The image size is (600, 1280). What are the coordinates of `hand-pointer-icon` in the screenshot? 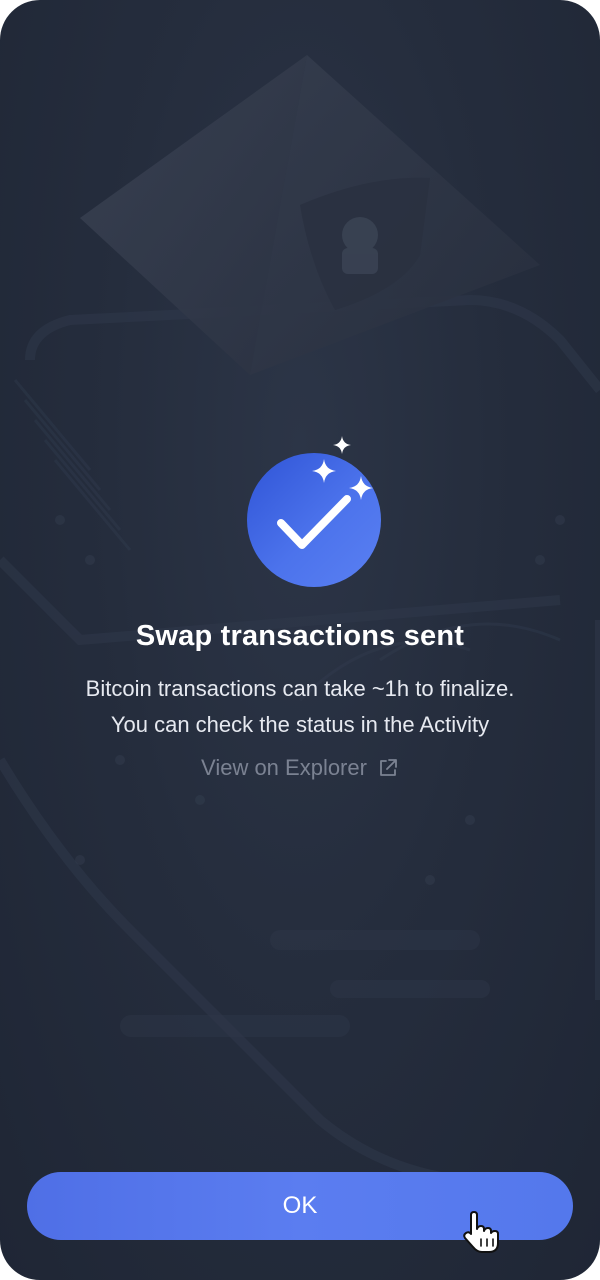 It's located at (481, 1232).